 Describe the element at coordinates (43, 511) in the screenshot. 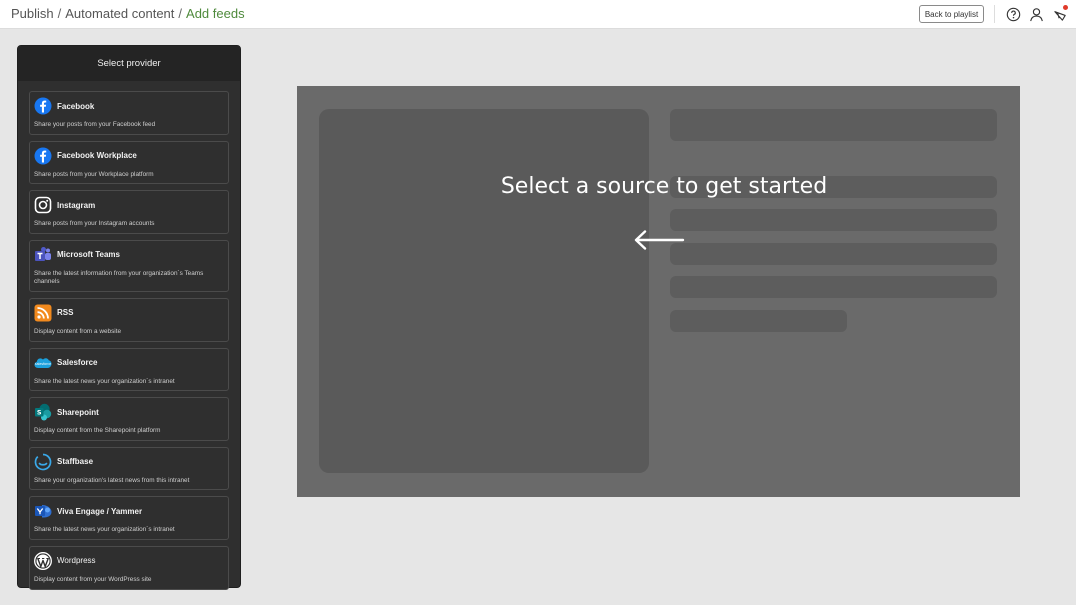

I see `viva-engage-icon` at that location.